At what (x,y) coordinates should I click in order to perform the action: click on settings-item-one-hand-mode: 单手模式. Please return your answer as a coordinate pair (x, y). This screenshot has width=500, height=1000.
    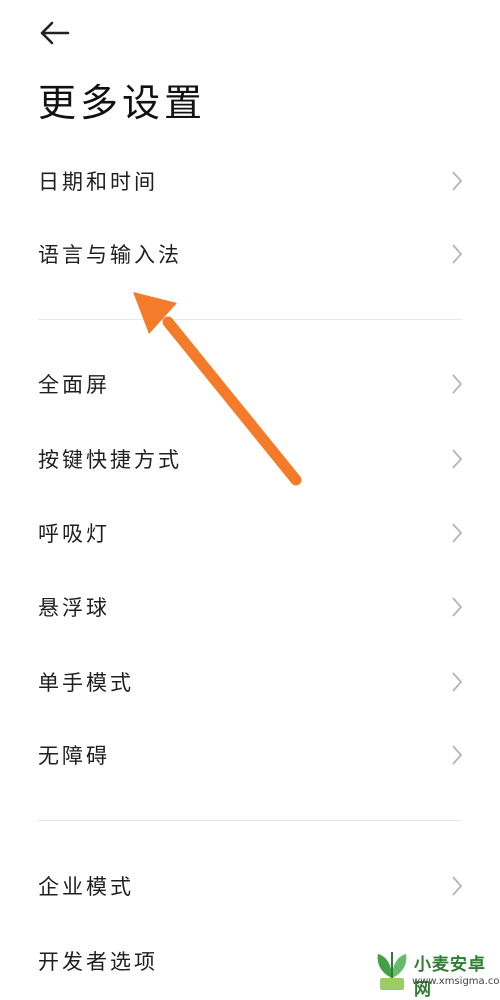
    Looking at the image, I should click on (250, 682).